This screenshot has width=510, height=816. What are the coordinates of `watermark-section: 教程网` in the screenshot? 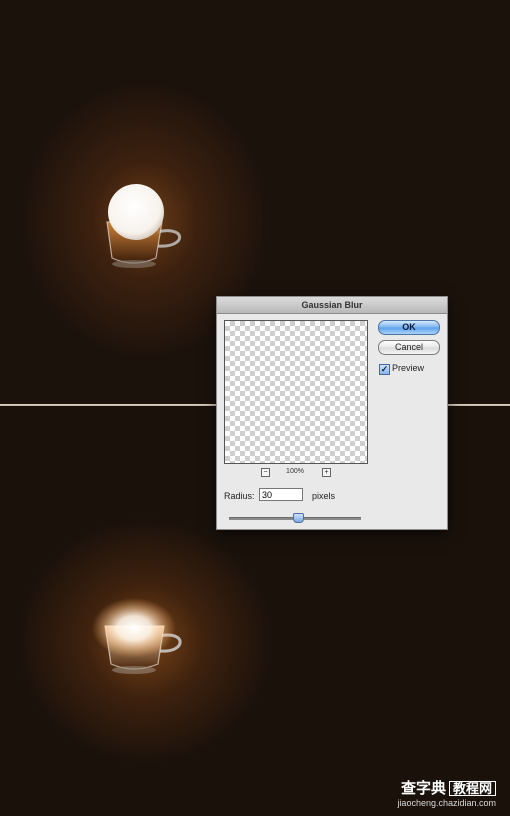 It's located at (472, 788).